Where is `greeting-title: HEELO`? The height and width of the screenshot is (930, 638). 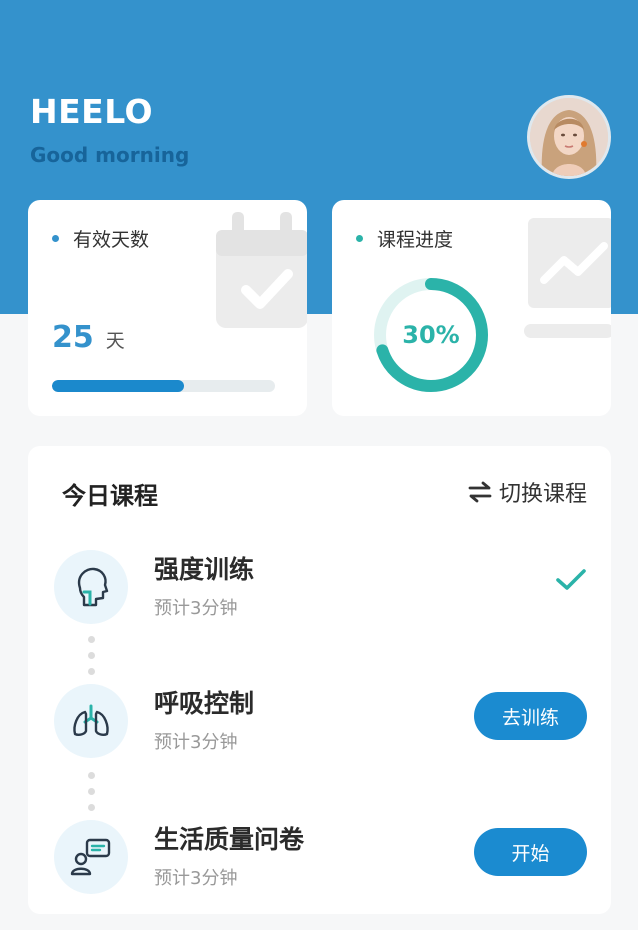
greeting-title: HEELO is located at coordinates (92, 111).